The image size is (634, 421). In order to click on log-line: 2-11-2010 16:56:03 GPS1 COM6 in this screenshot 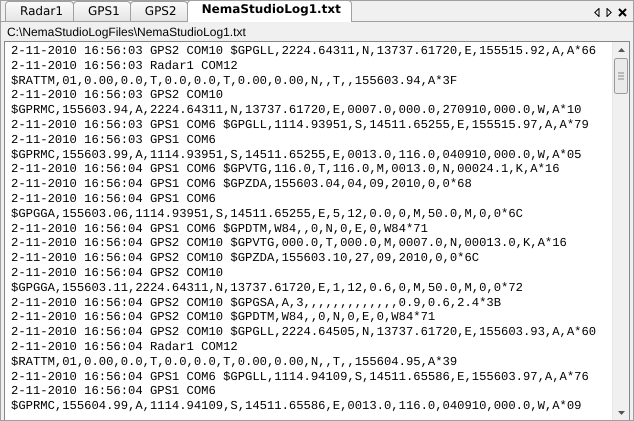, I will do `click(114, 140)`.